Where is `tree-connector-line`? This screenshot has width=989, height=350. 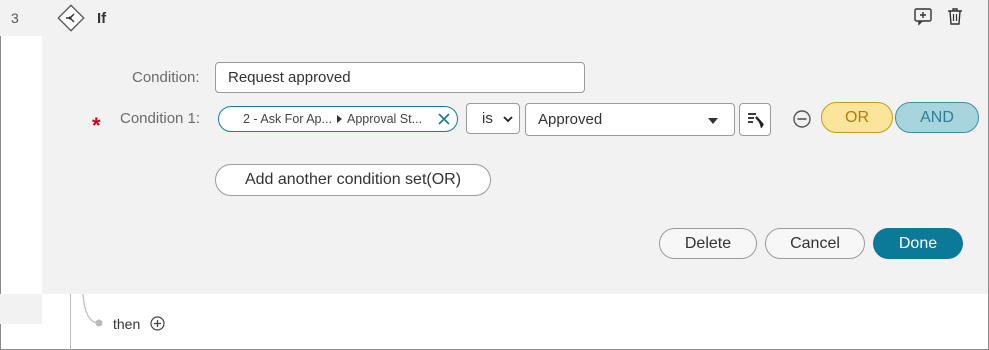 tree-connector-line is located at coordinates (70, 322).